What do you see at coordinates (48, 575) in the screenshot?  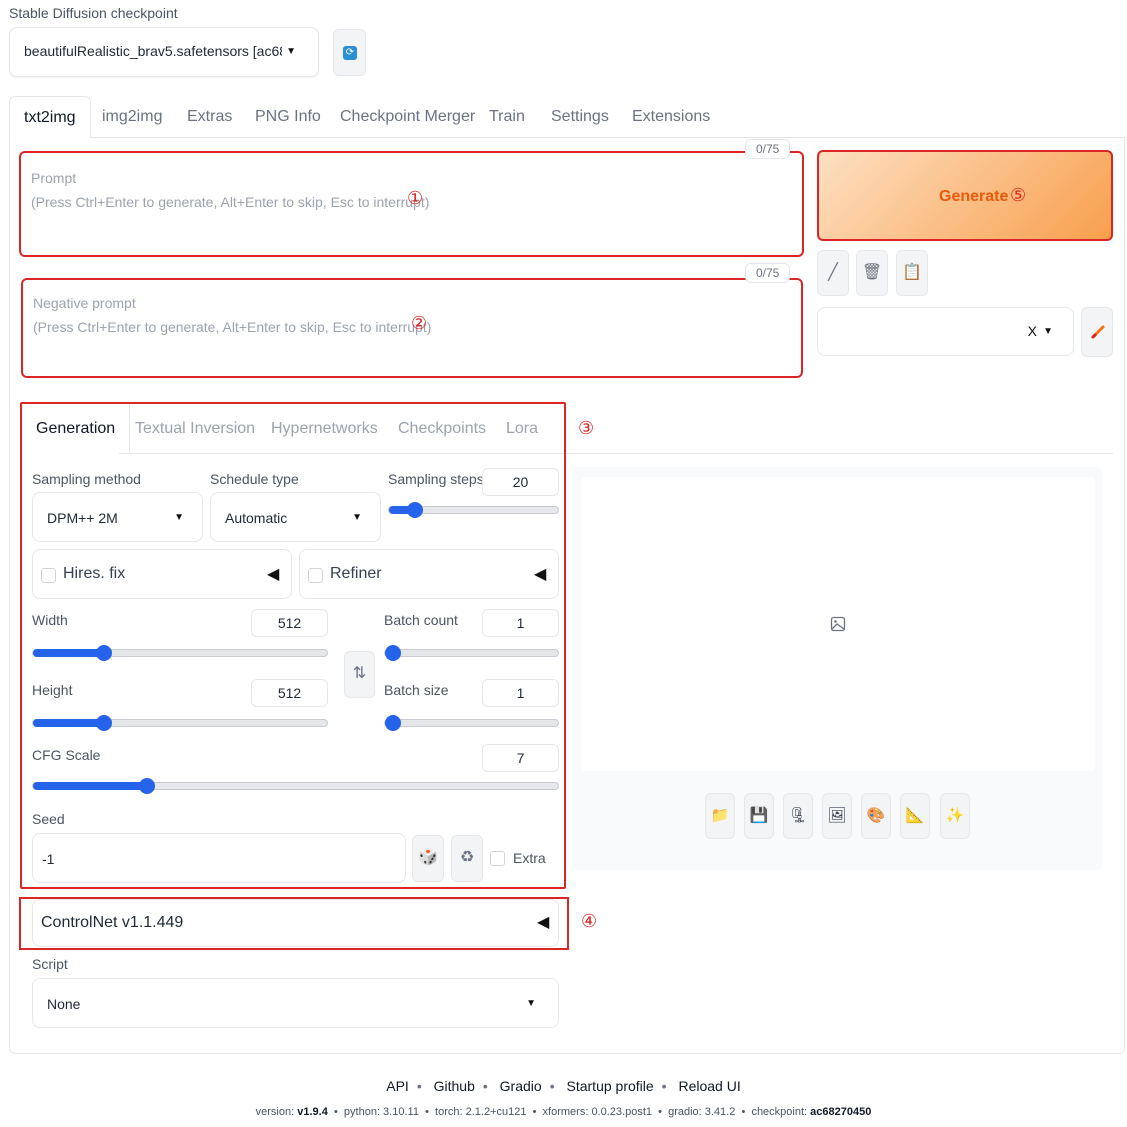 I see `hires-fix-checkbox` at bounding box center [48, 575].